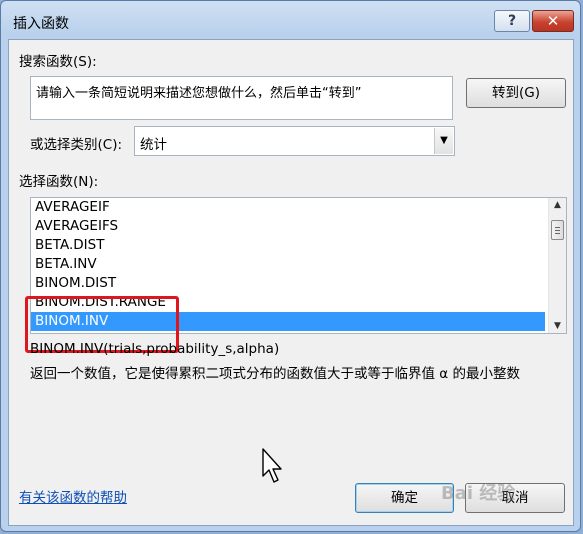  Describe the element at coordinates (288, 283) in the screenshot. I see `list-item: BINOM.DIST` at that location.